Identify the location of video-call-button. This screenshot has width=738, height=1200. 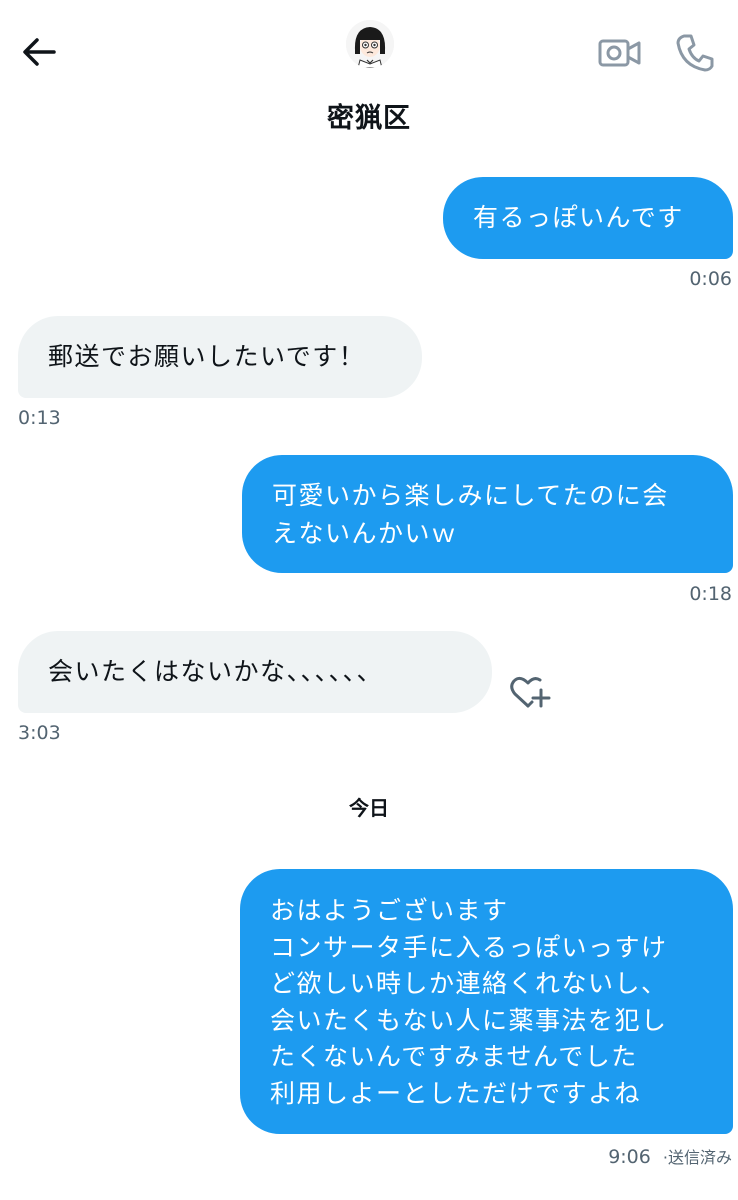
(620, 52).